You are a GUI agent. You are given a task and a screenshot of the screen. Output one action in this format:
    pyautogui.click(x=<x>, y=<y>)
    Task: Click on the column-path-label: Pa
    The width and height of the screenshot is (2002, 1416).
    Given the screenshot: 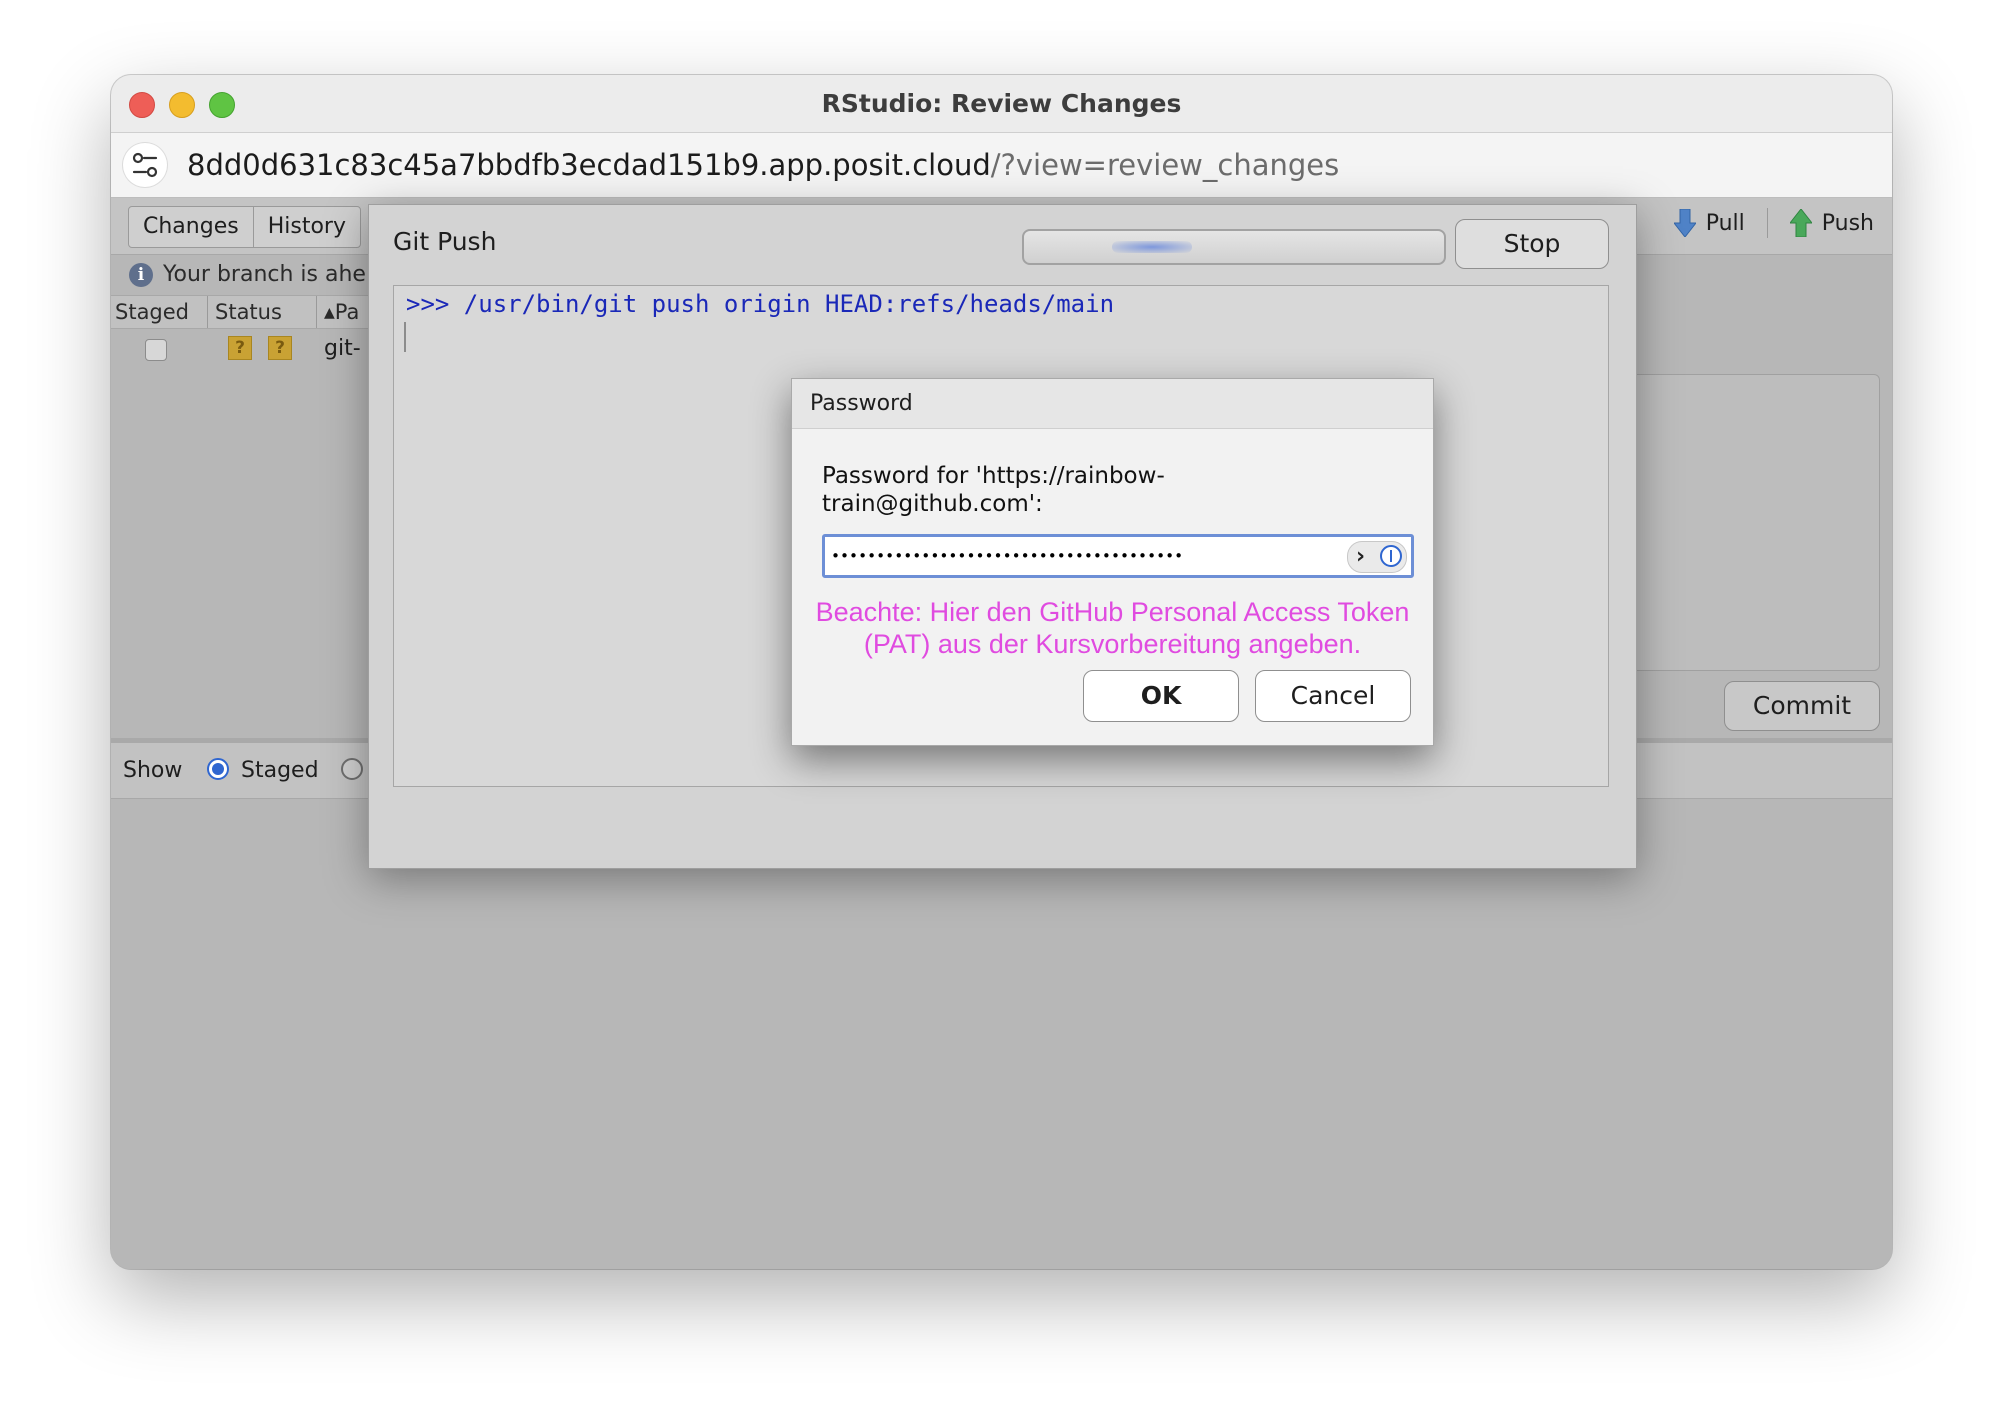 What is the action you would take?
    pyautogui.click(x=347, y=312)
    